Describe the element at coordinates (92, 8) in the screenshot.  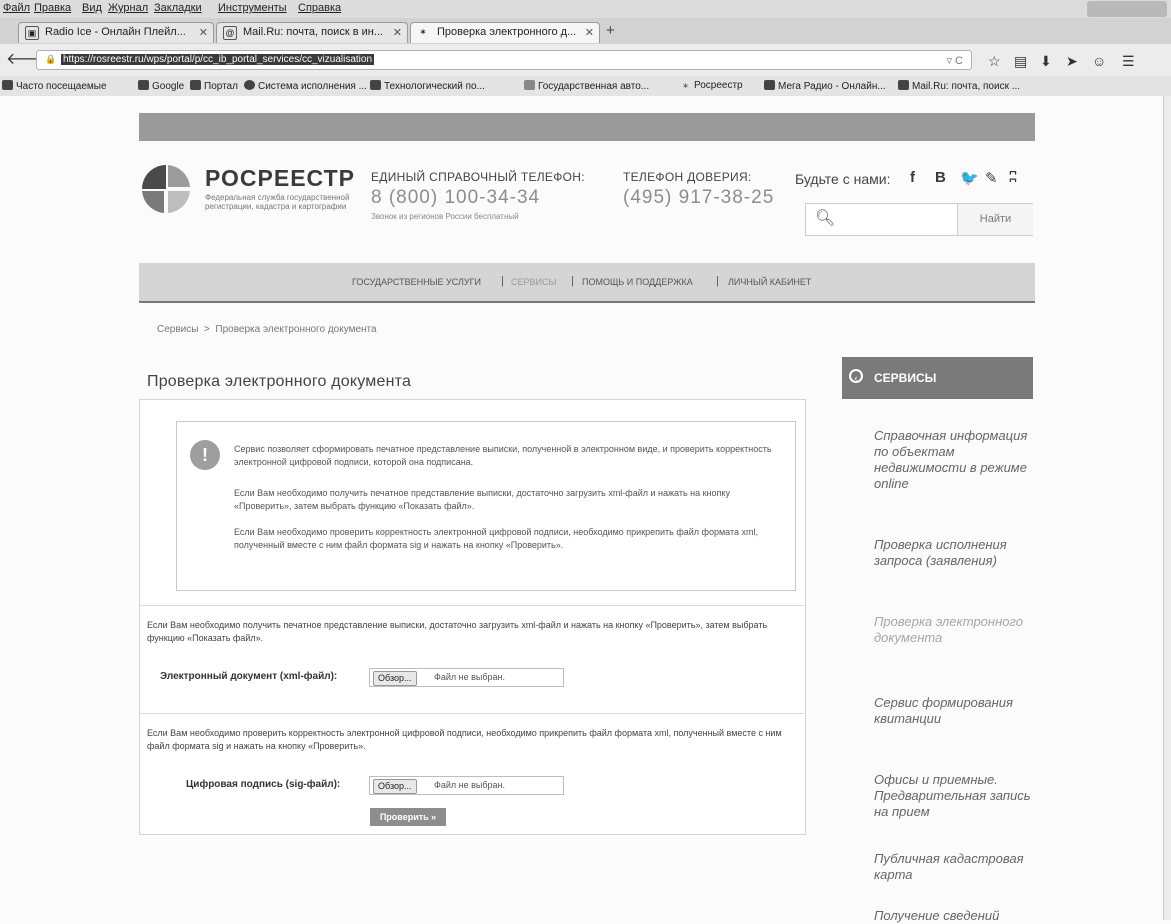
I see `menu-view: Вид` at that location.